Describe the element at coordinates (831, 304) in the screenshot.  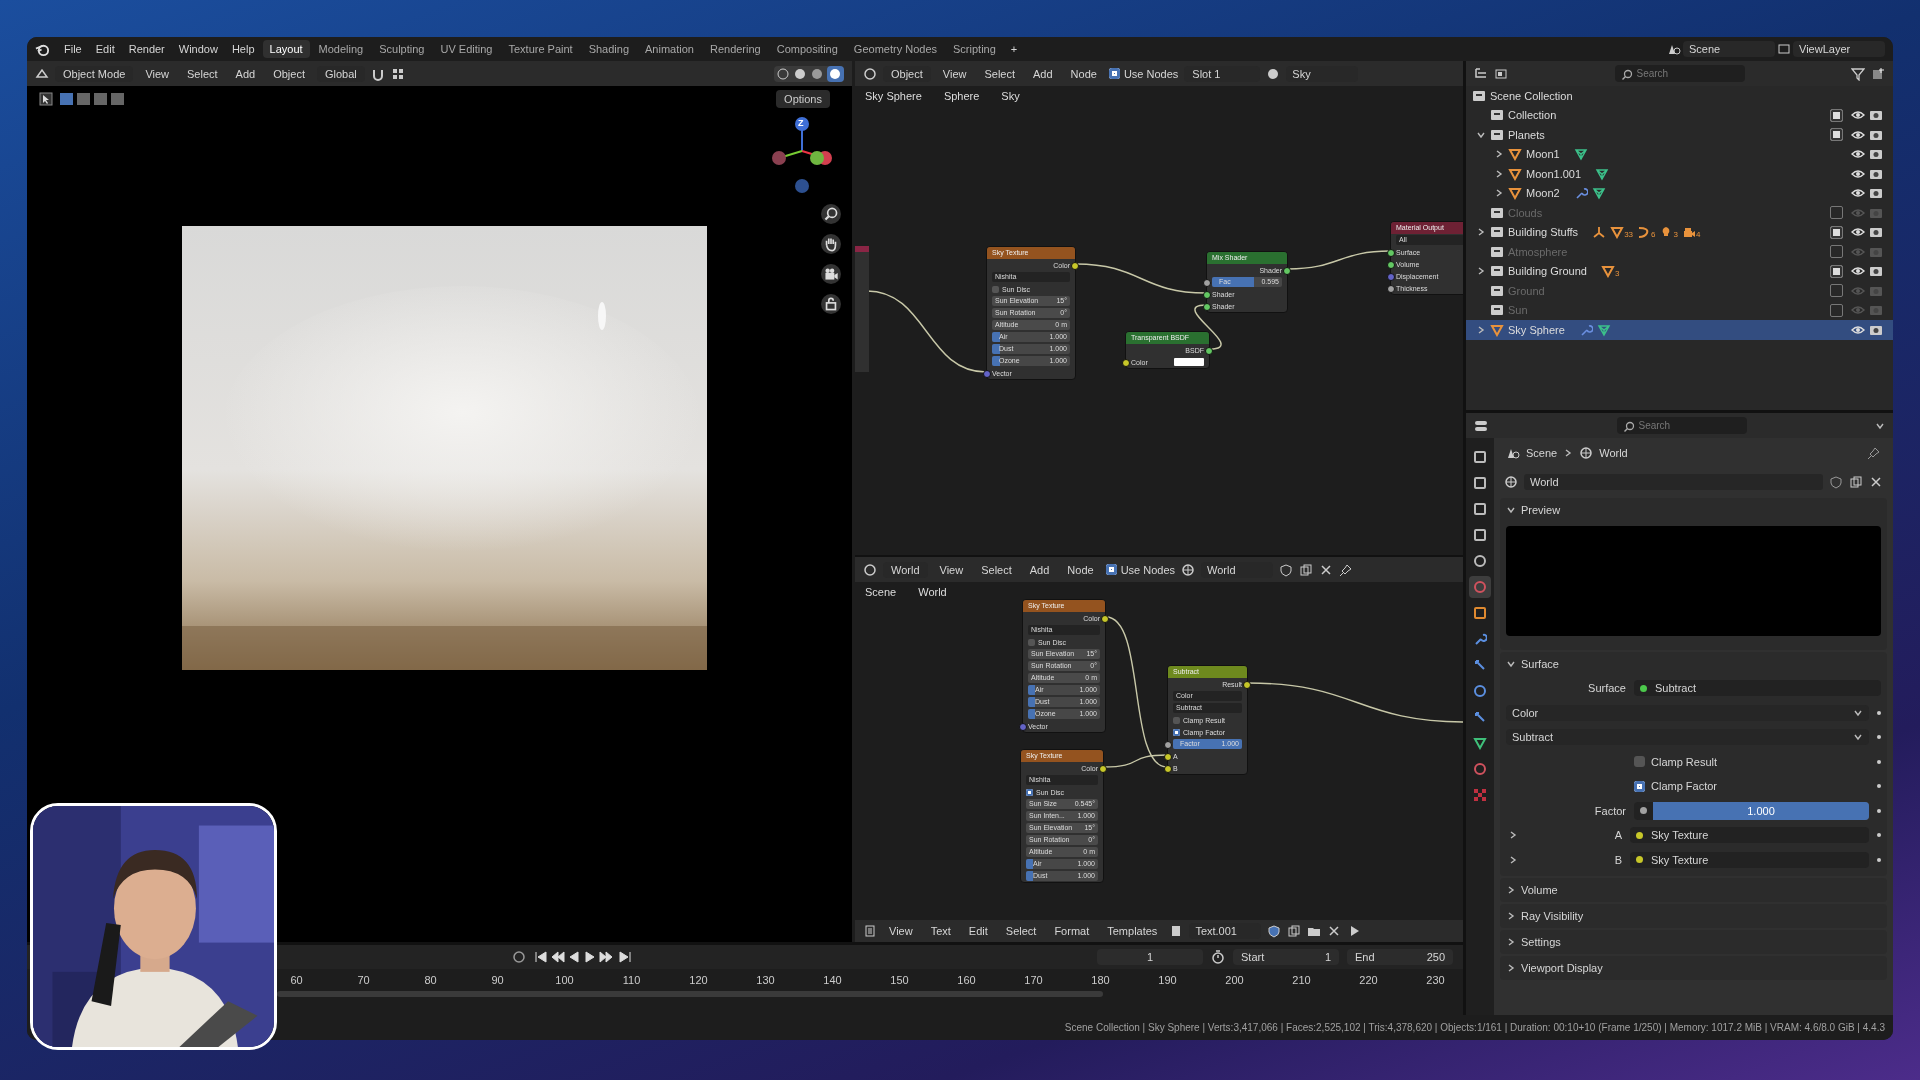
I see `lock-icon` at that location.